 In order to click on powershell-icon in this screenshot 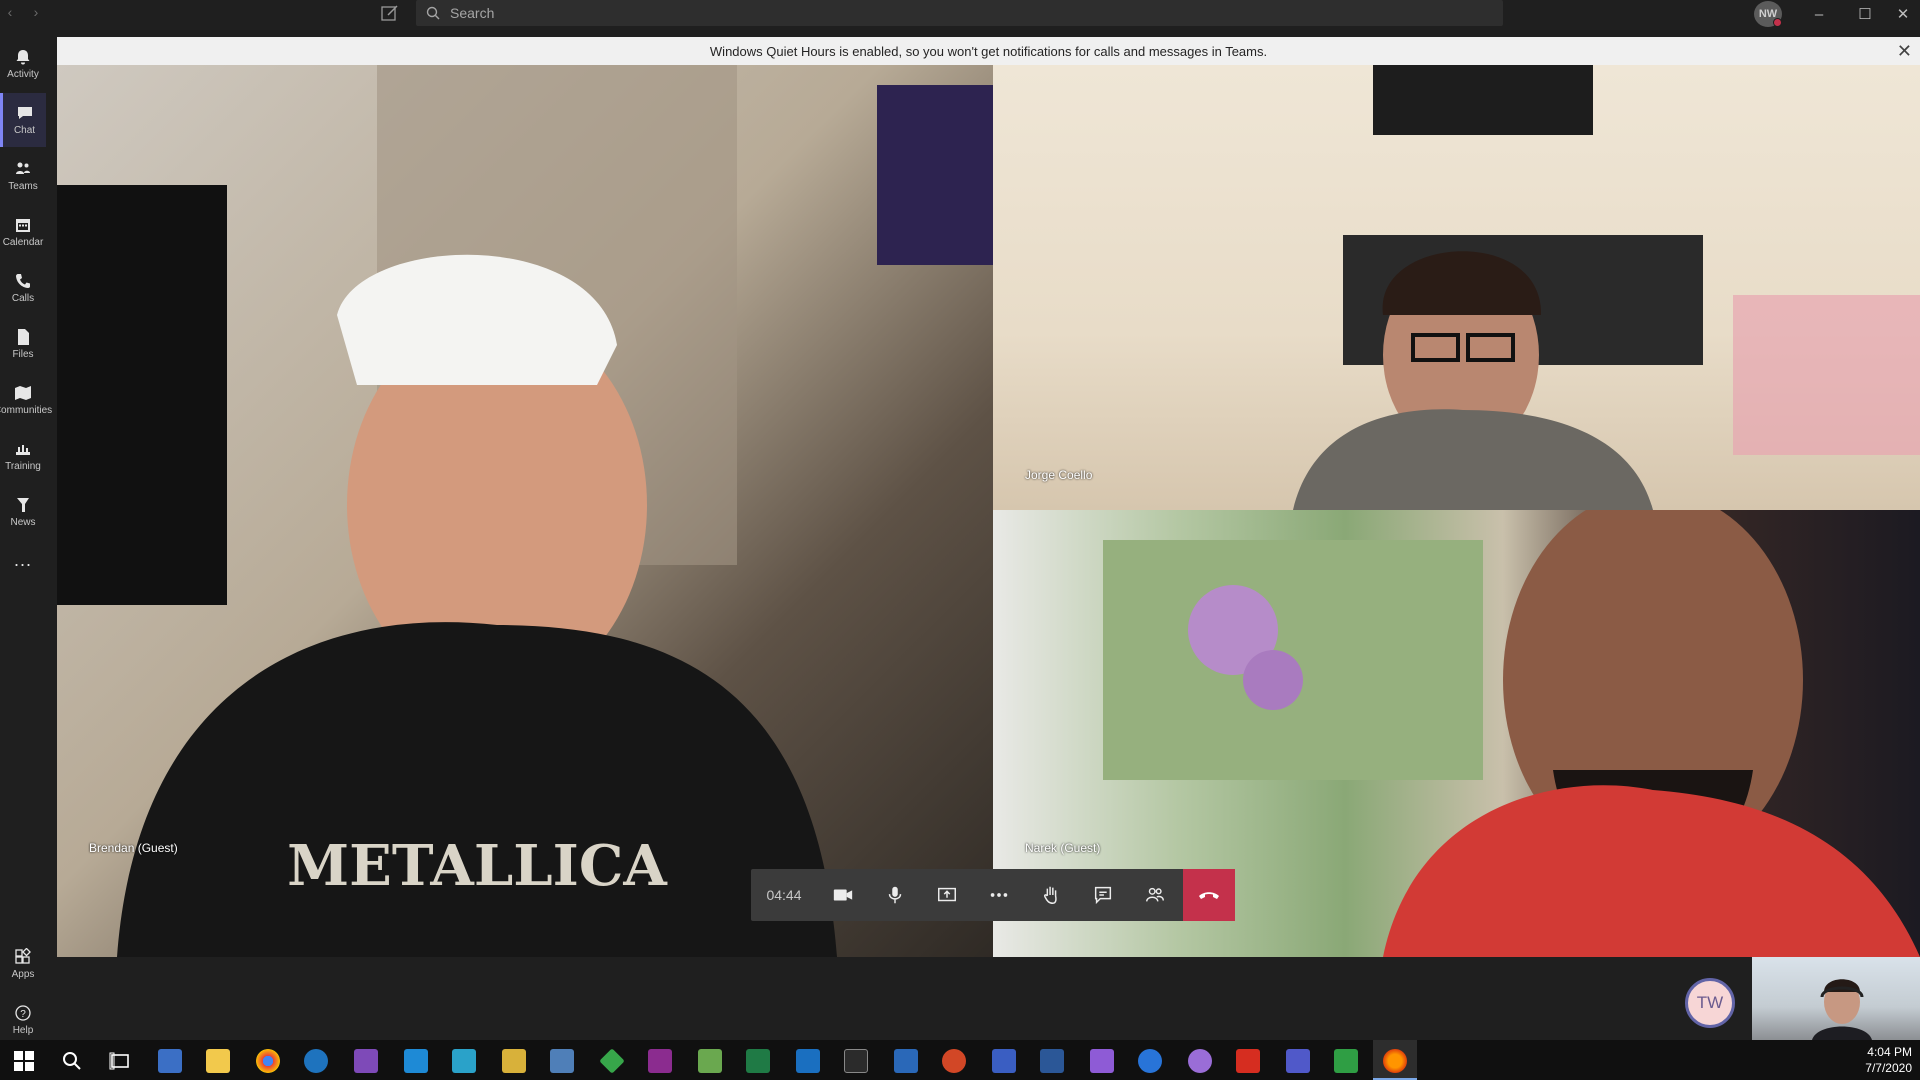, I will do `click(906, 1061)`.